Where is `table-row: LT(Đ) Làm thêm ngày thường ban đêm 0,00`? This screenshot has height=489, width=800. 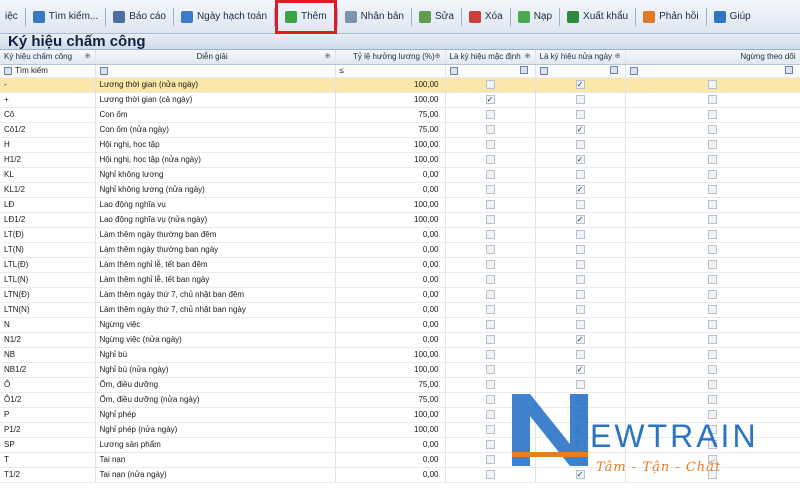
table-row: LT(Đ) Làm thêm ngày thường ban đêm 0,00 is located at coordinates (400, 235).